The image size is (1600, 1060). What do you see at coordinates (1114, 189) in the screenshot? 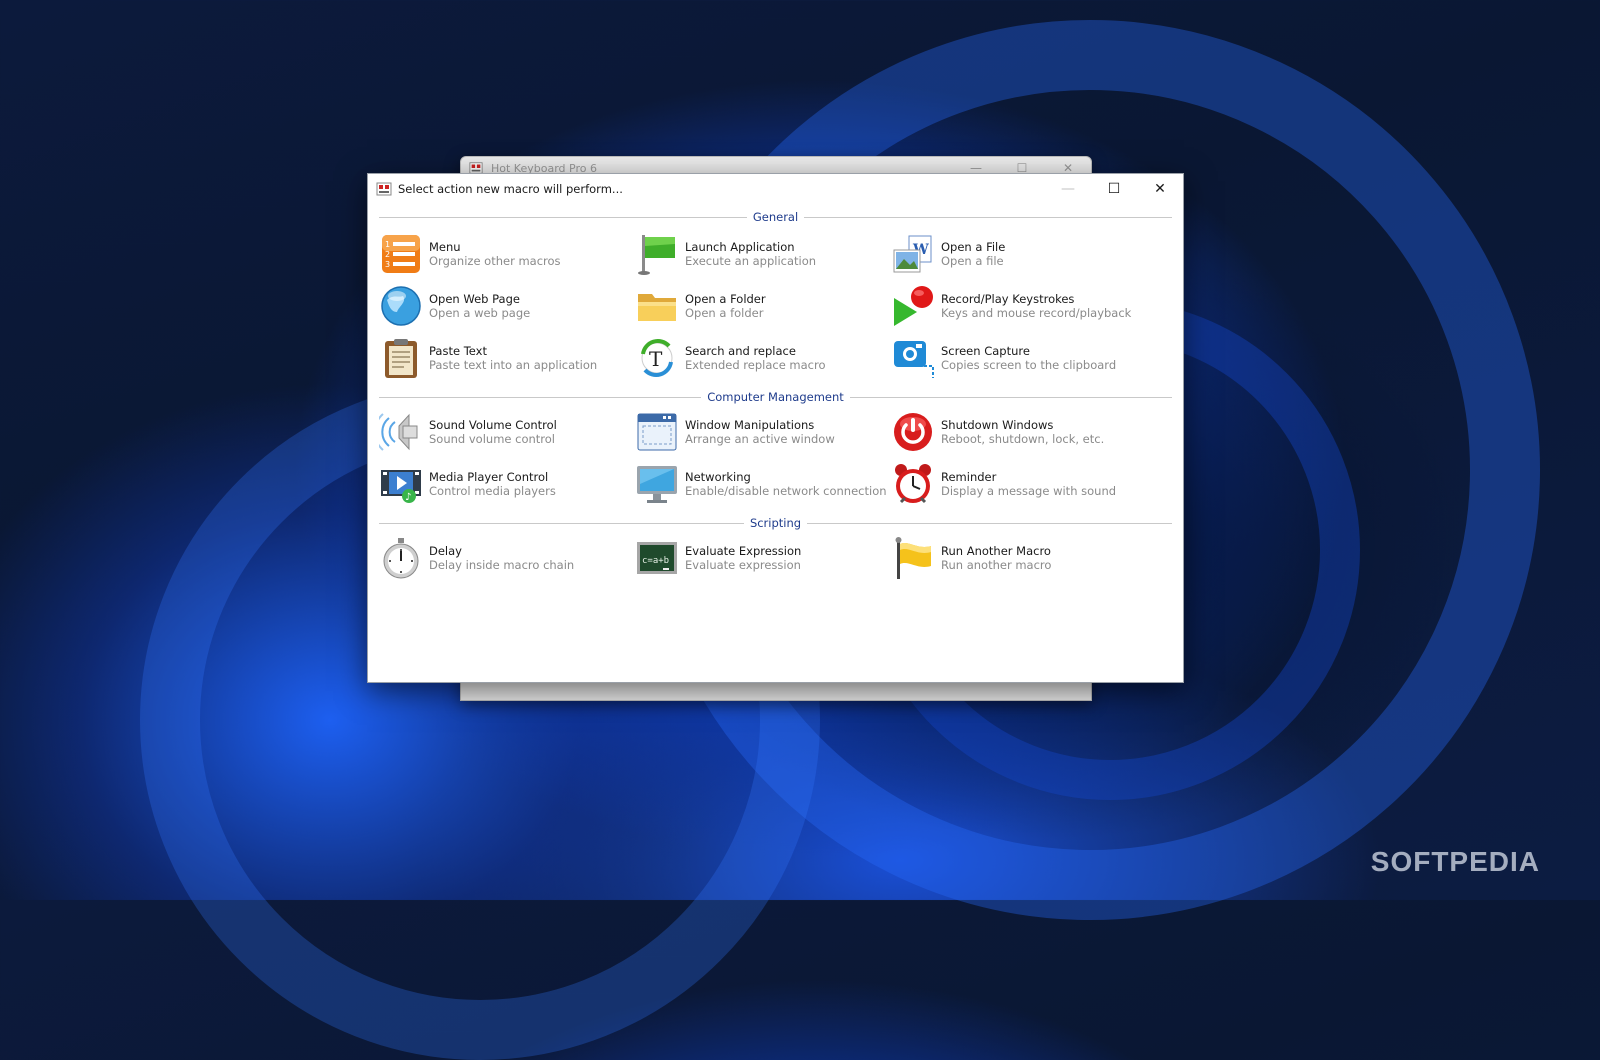
I see `maximize-button: ☐` at bounding box center [1114, 189].